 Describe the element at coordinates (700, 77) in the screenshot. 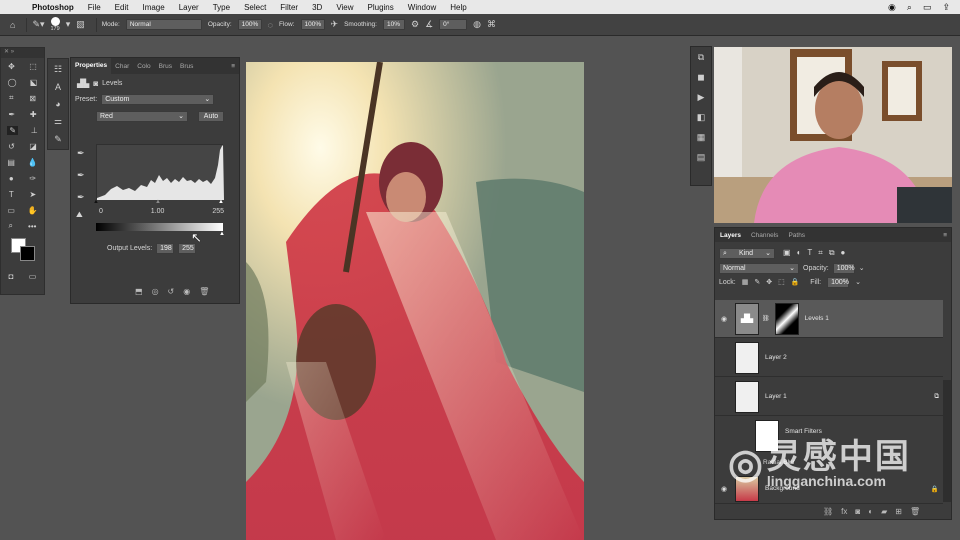

I see `libraries-icon: ◼` at that location.